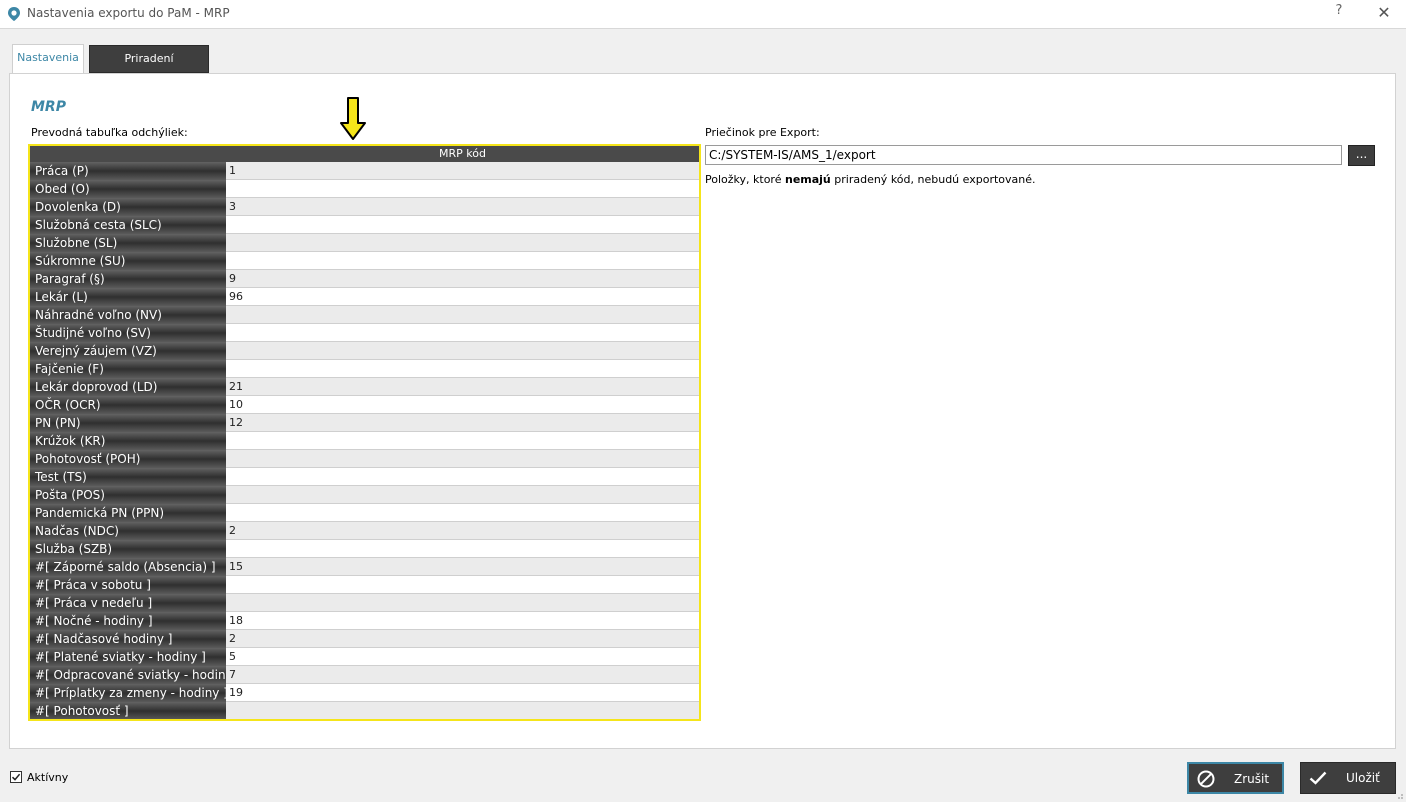  Describe the element at coordinates (128, 387) in the screenshot. I see `row-header: Lekár doprovod (LD)` at that location.